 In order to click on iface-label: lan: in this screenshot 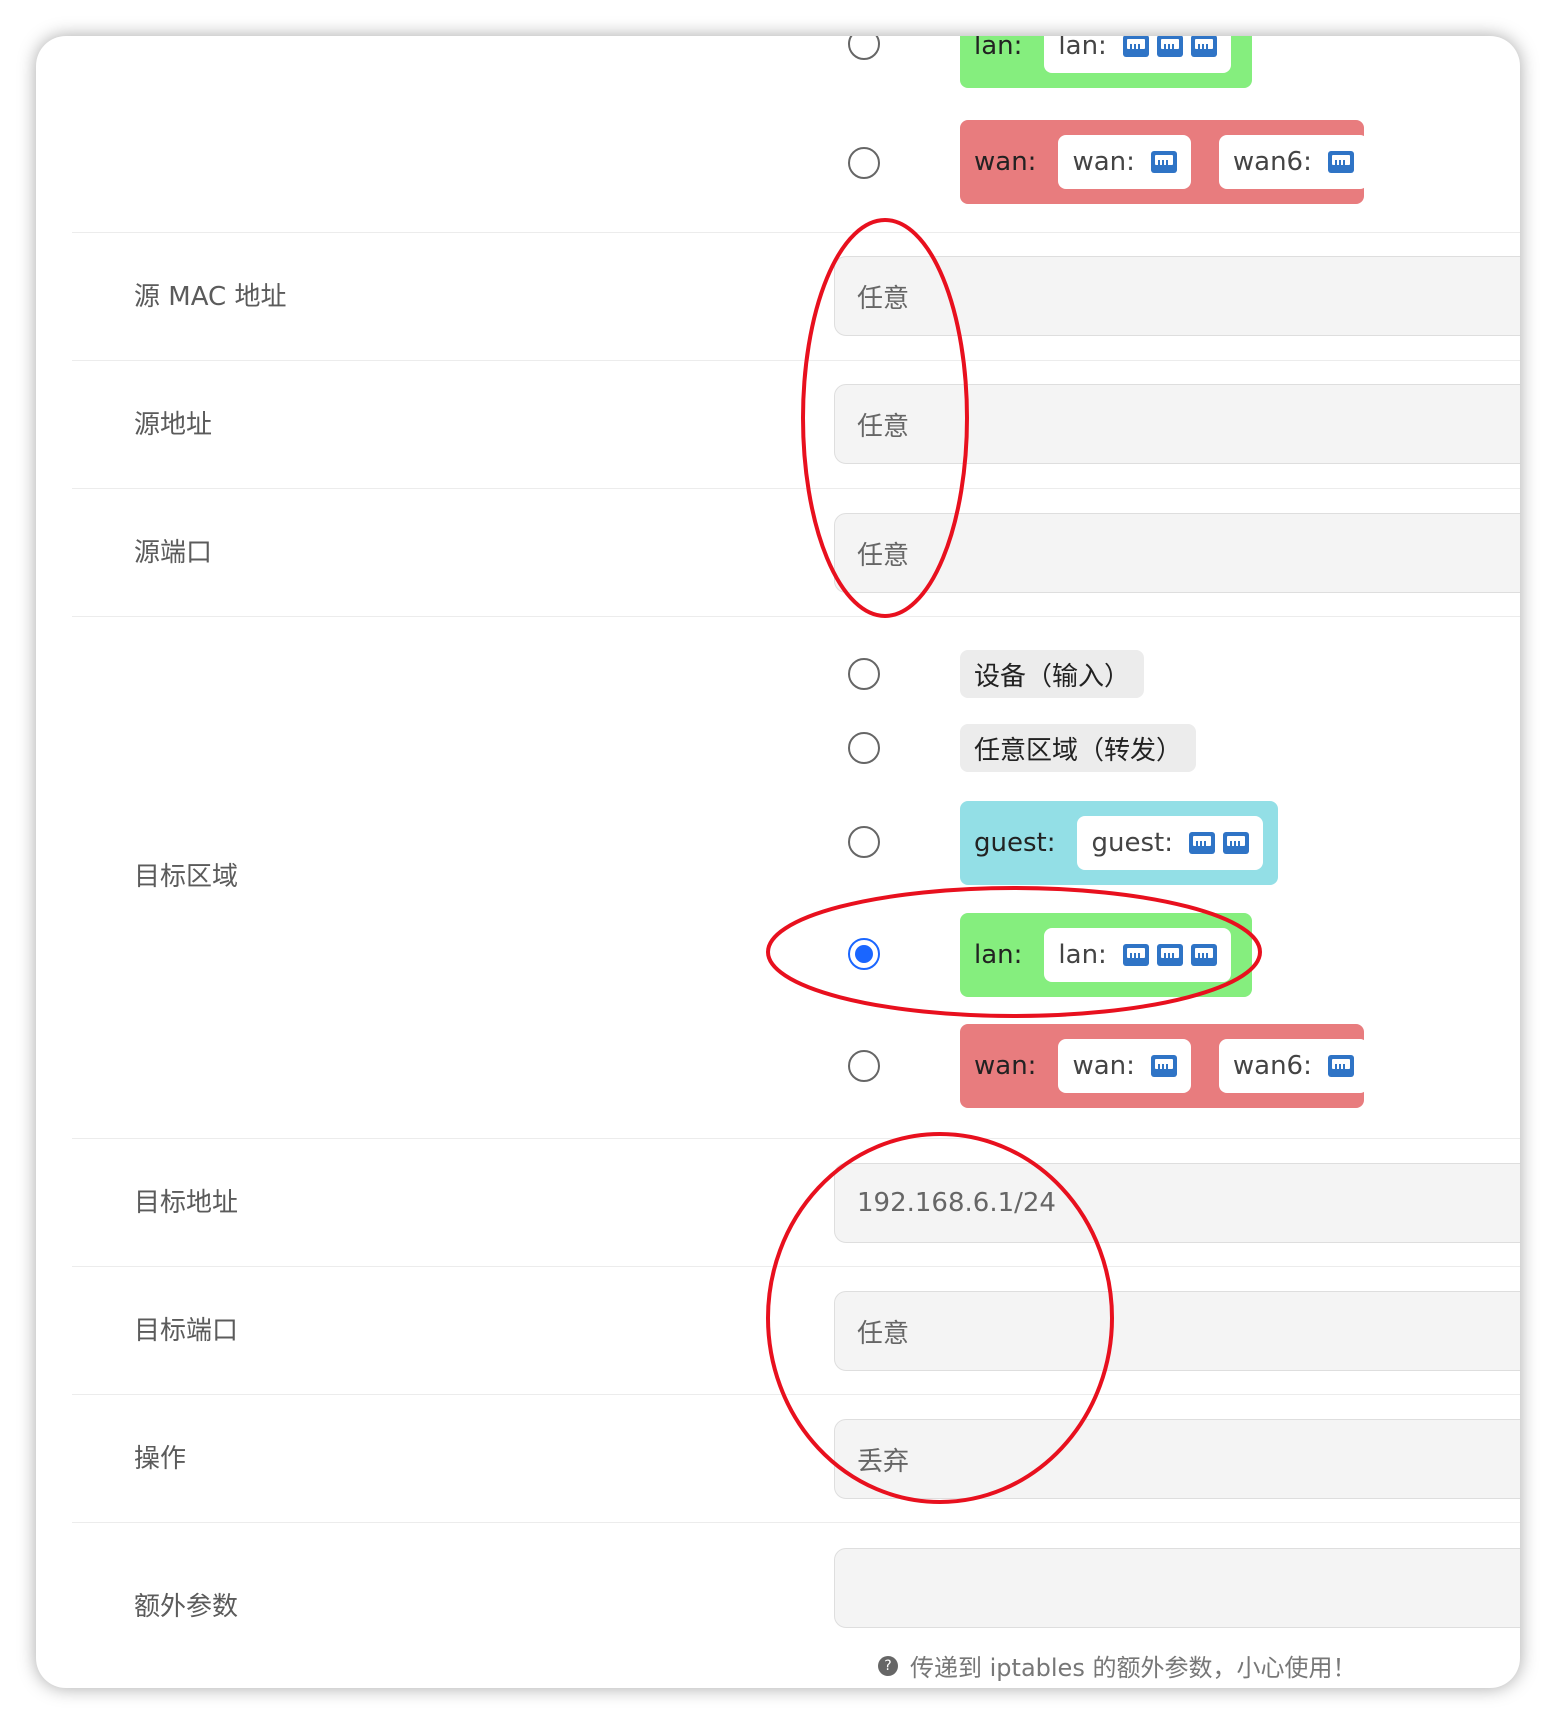, I will do `click(1082, 955)`.